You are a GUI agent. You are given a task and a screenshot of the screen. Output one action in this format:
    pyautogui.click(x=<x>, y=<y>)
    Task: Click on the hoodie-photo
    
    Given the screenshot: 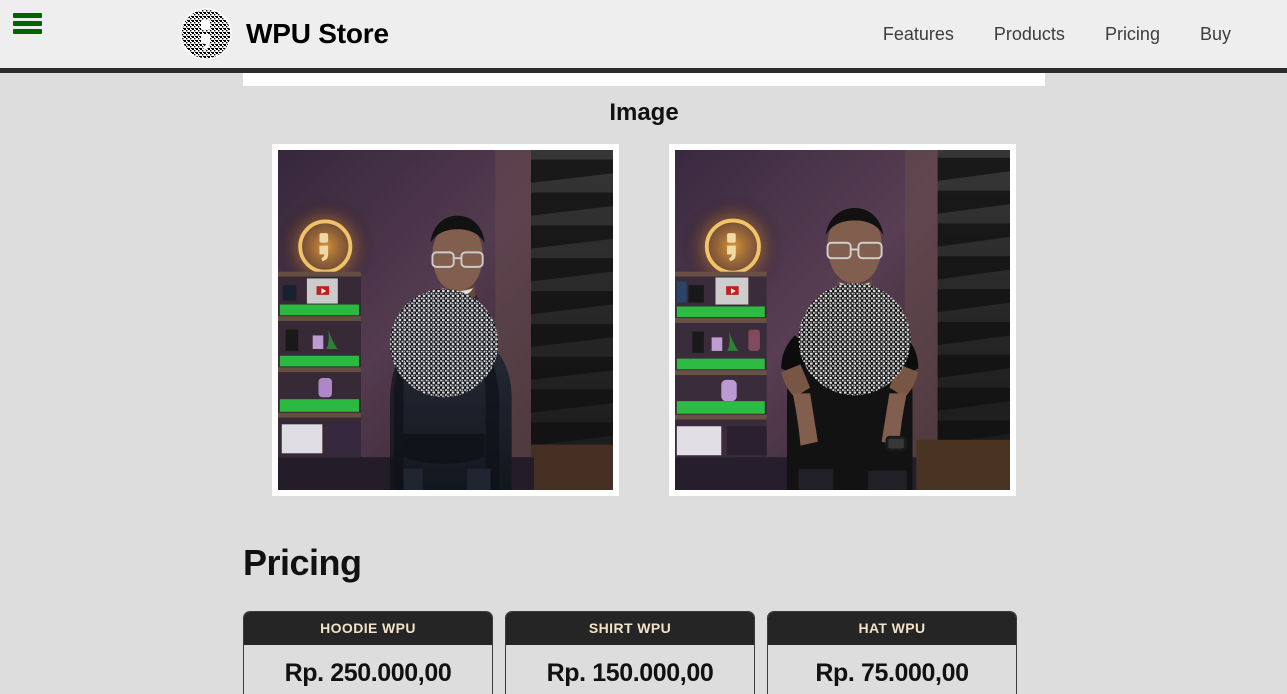 What is the action you would take?
    pyautogui.click(x=445, y=319)
    